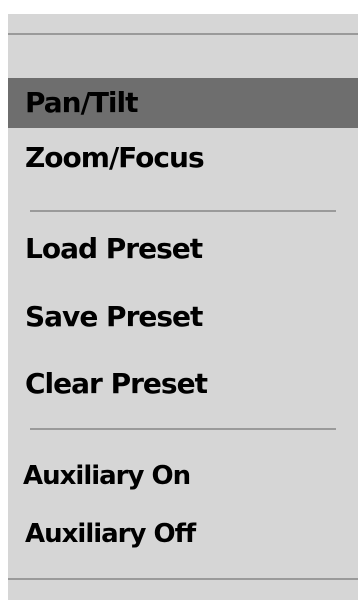 The height and width of the screenshot is (600, 358). What do you see at coordinates (183, 317) in the screenshot?
I see `menu-item-save-preset: Save Preset` at bounding box center [183, 317].